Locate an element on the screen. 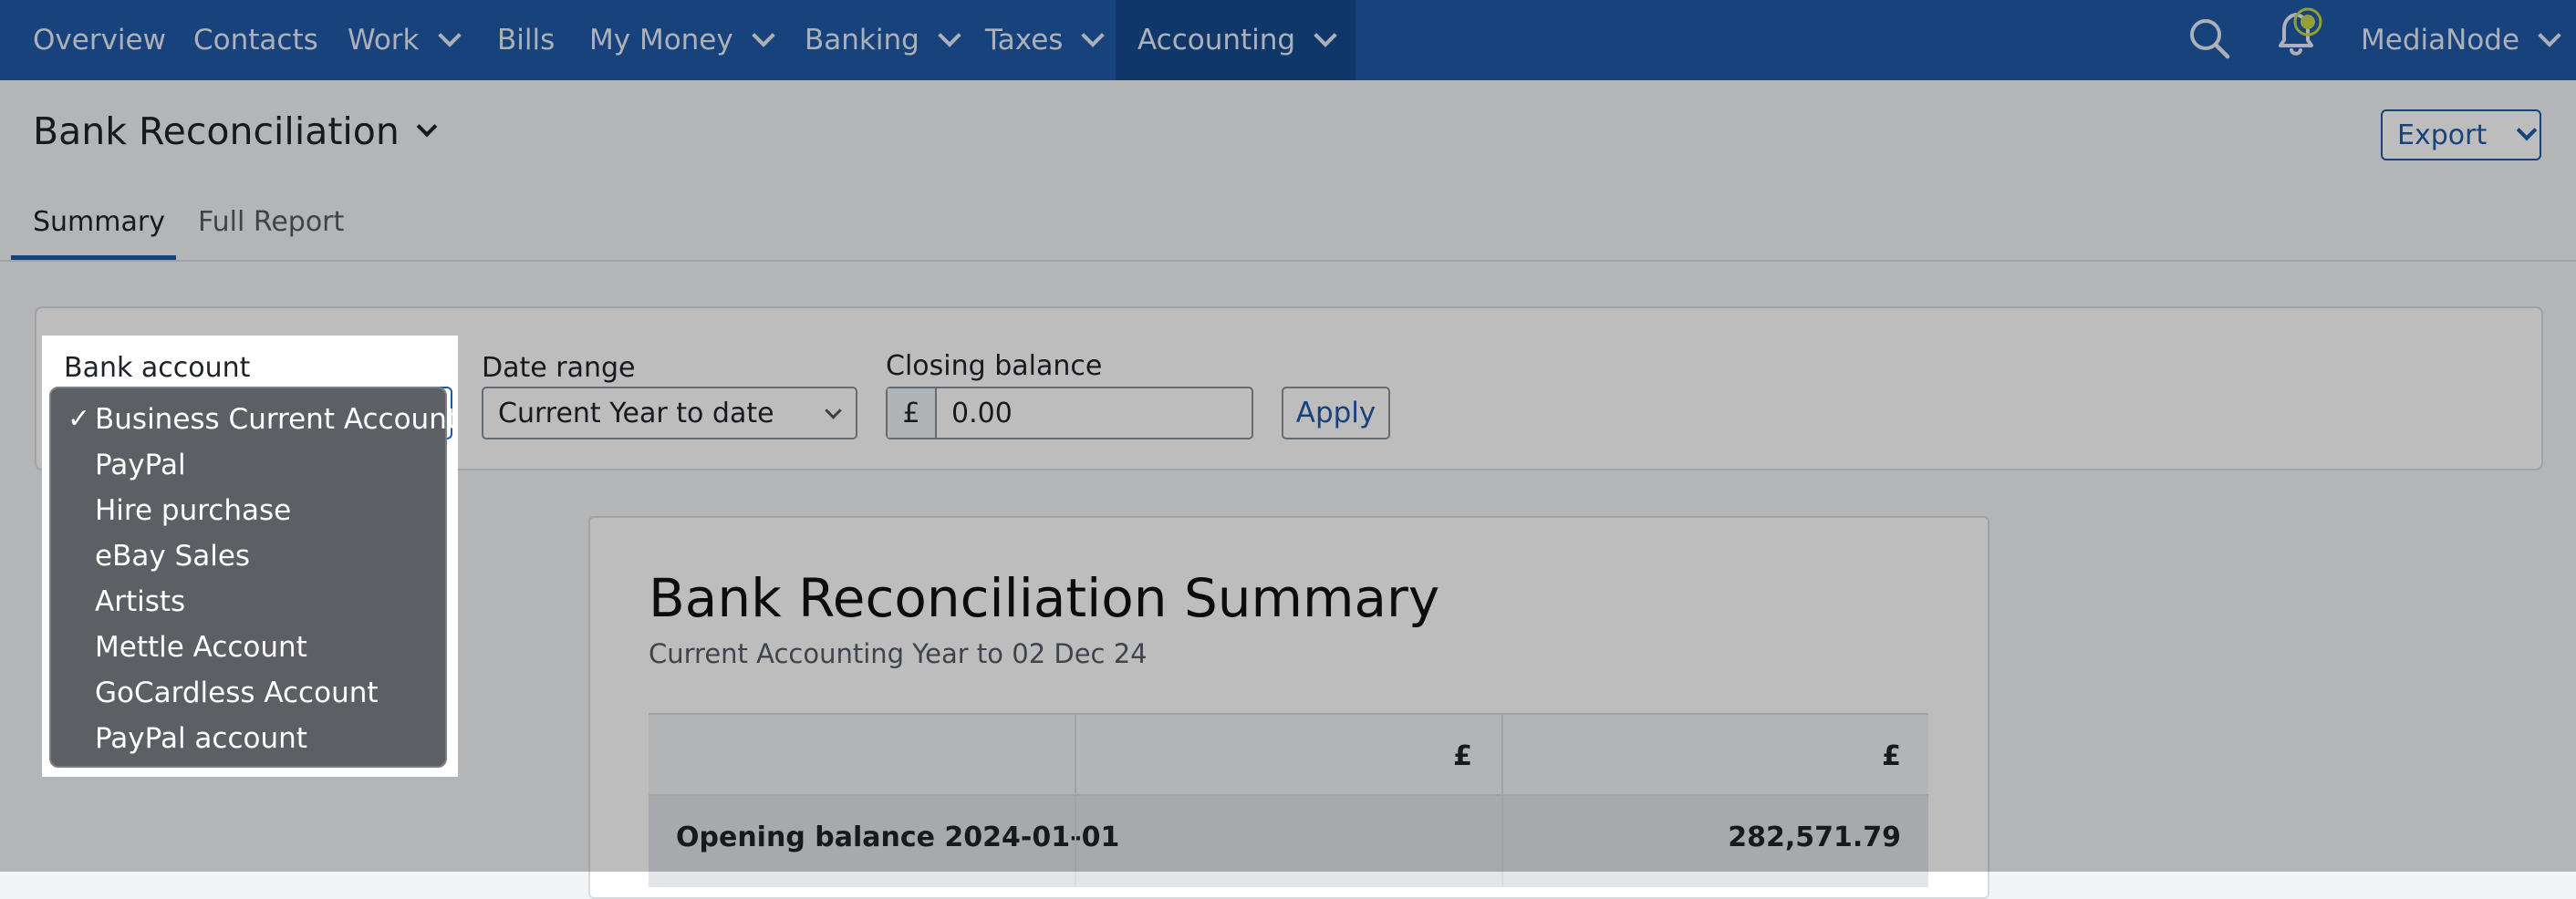 This screenshot has height=899, width=2576. dropdown-option: GoCardless Account is located at coordinates (237, 693).